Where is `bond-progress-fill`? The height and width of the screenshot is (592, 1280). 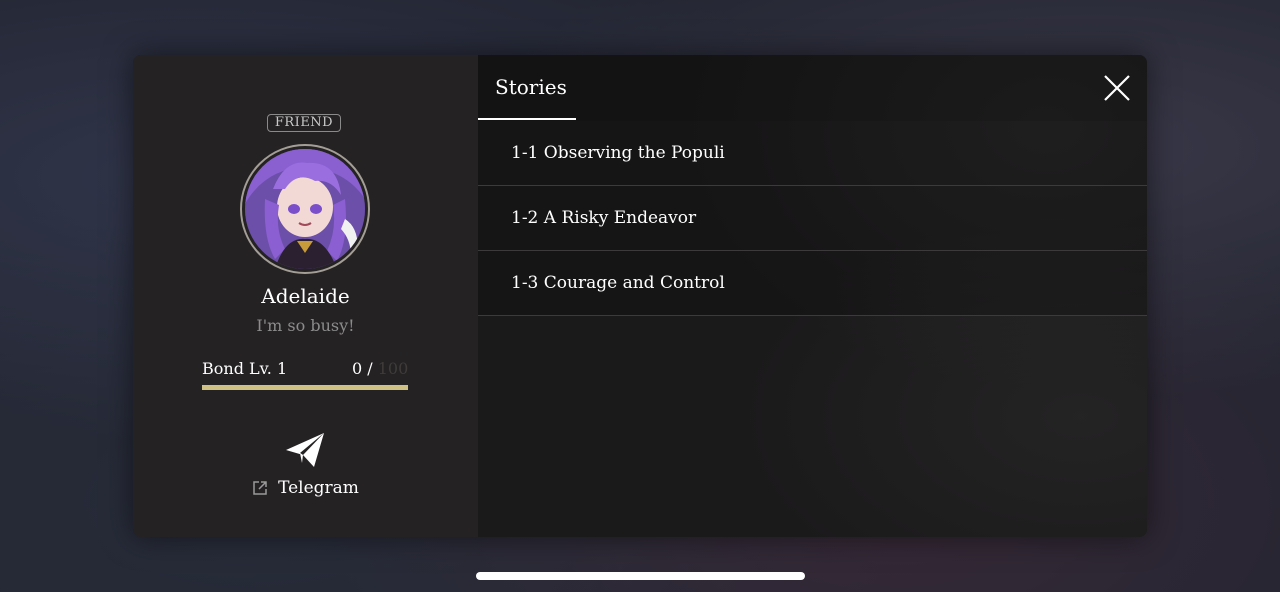
bond-progress-fill is located at coordinates (305, 387).